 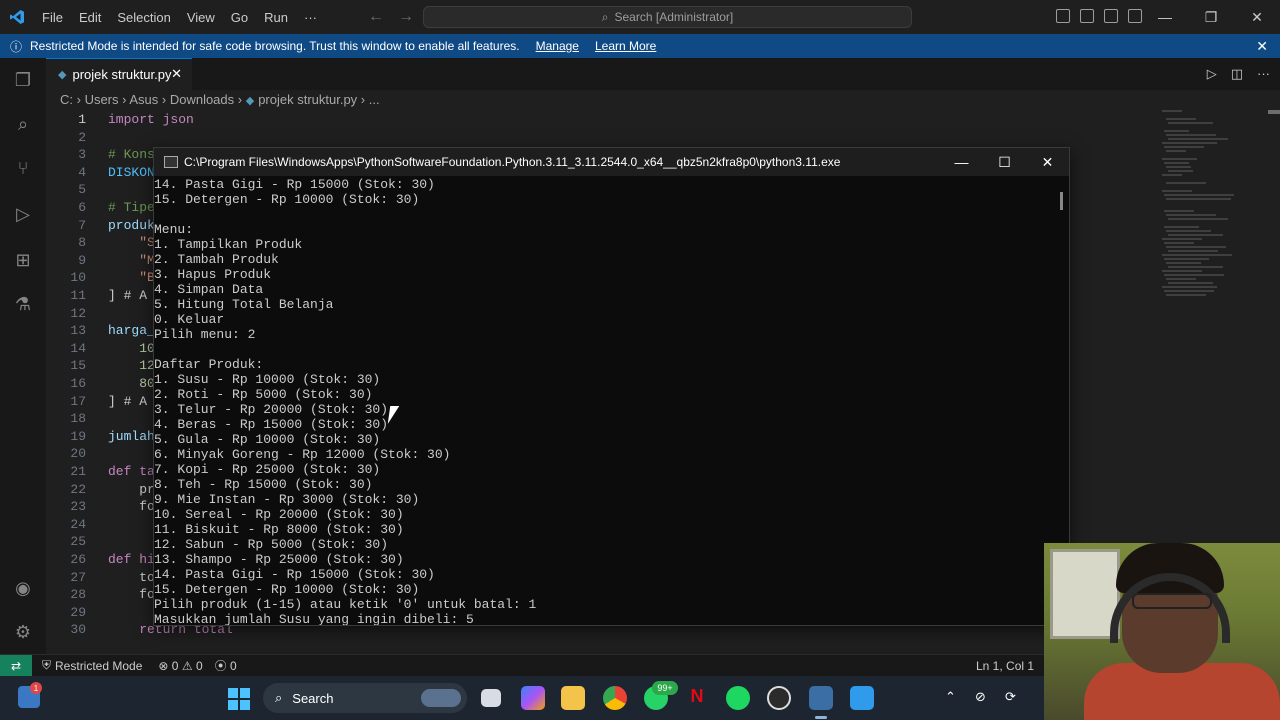 I want to click on remote-indicator-icon: ⇄, so click(x=16, y=665).